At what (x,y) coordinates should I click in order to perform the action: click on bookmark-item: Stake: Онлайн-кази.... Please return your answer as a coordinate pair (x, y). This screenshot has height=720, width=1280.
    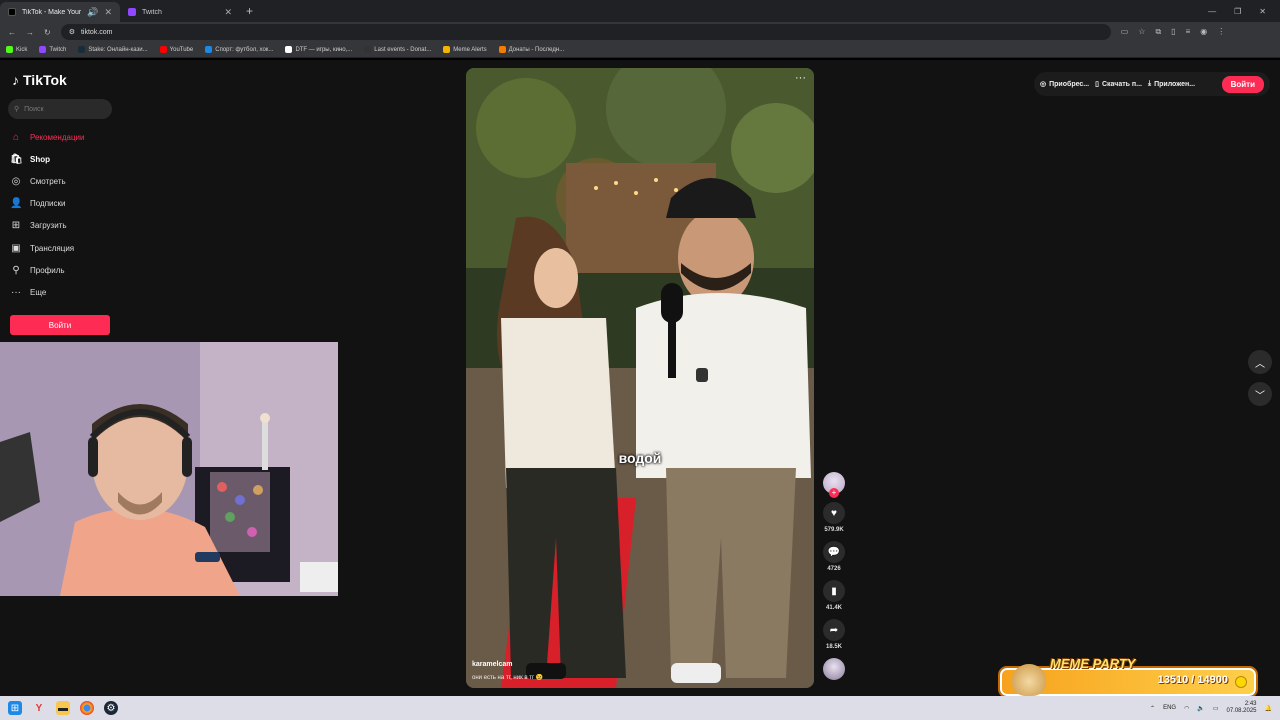
    Looking at the image, I should click on (113, 49).